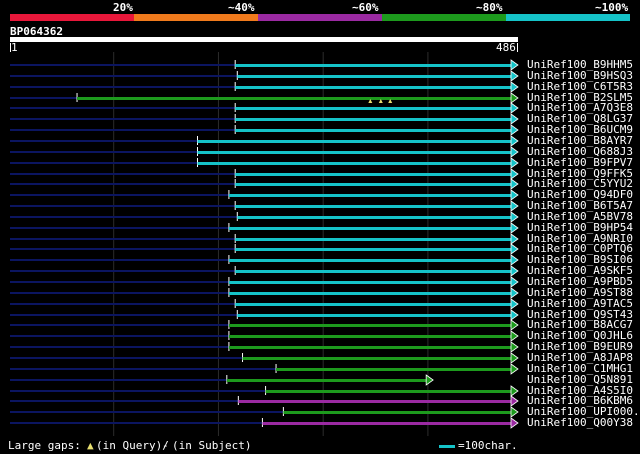  I want to click on hit-label: UniRef100_Q00Y38, so click(580, 422).